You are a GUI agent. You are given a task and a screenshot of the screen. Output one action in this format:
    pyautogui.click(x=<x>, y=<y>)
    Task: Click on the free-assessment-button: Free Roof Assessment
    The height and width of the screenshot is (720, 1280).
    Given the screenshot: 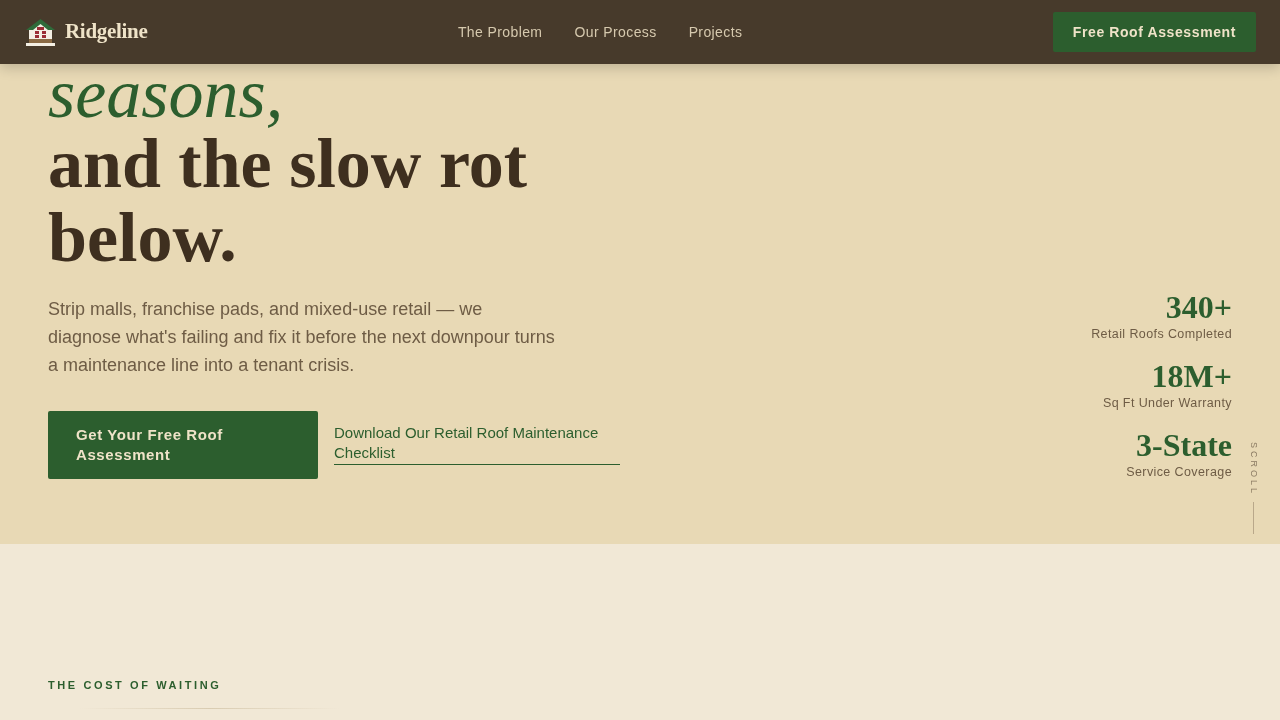 What is the action you would take?
    pyautogui.click(x=1154, y=32)
    